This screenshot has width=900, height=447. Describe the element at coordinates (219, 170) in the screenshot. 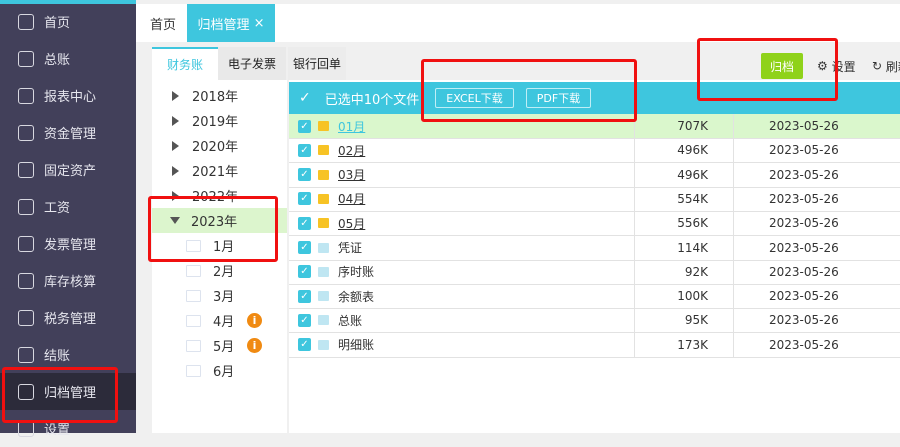

I see `tree-year-node: 2021年` at that location.